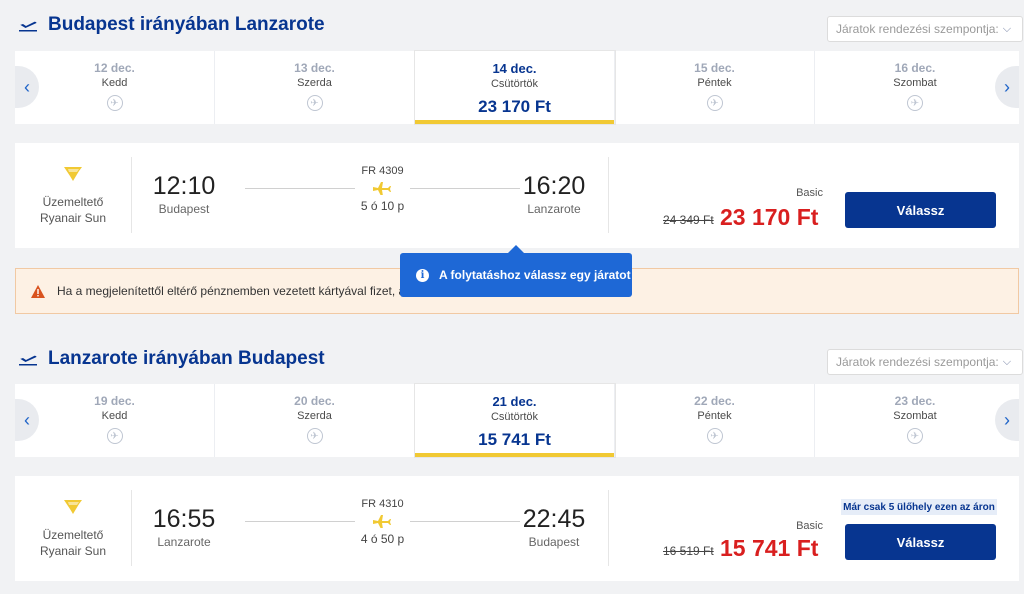 The height and width of the screenshot is (594, 1024). Describe the element at coordinates (314, 68) in the screenshot. I see `date-label: 13 dec.` at that location.